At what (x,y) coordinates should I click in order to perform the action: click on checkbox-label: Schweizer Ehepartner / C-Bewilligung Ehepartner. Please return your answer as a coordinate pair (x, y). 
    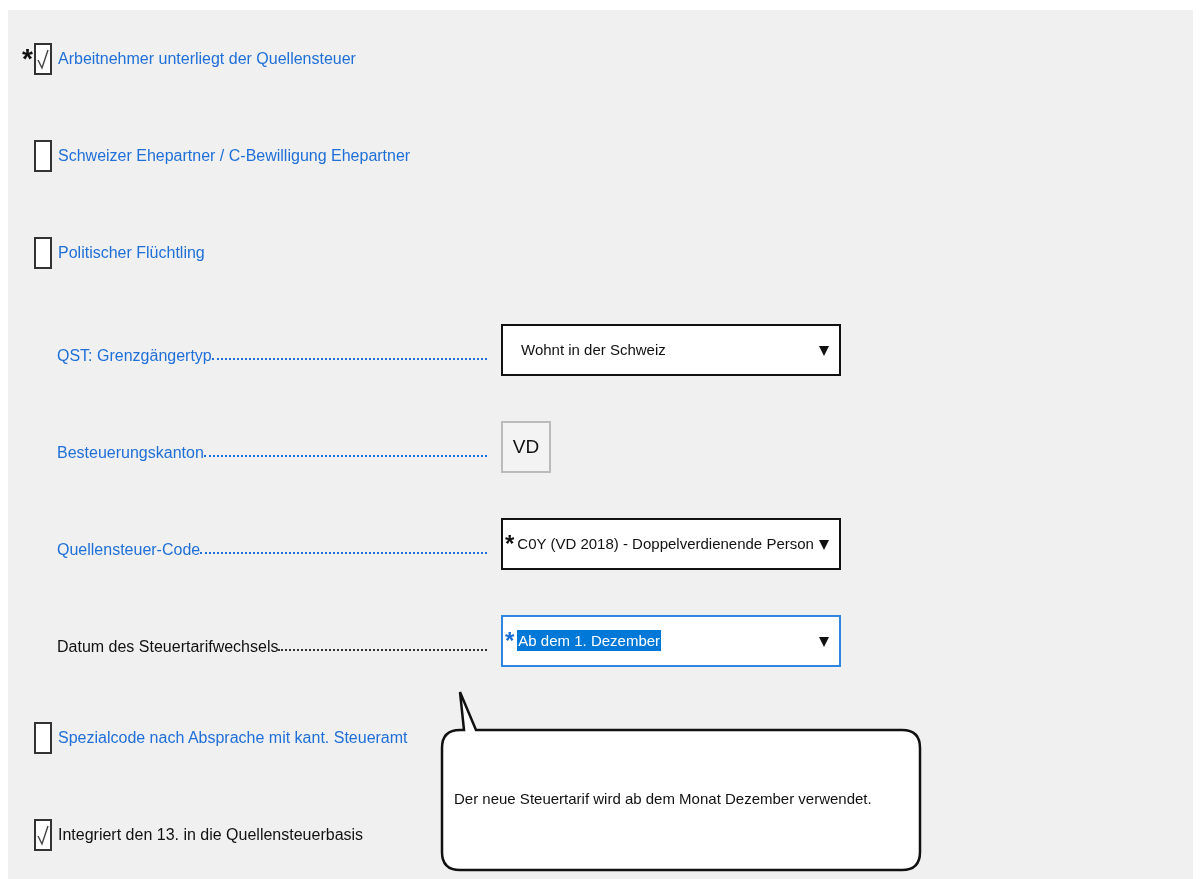
    Looking at the image, I should click on (234, 155).